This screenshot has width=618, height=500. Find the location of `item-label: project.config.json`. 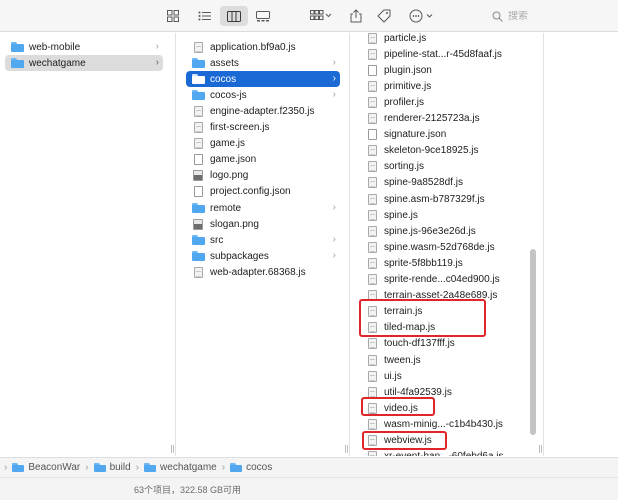

item-label: project.config.json is located at coordinates (250, 192).